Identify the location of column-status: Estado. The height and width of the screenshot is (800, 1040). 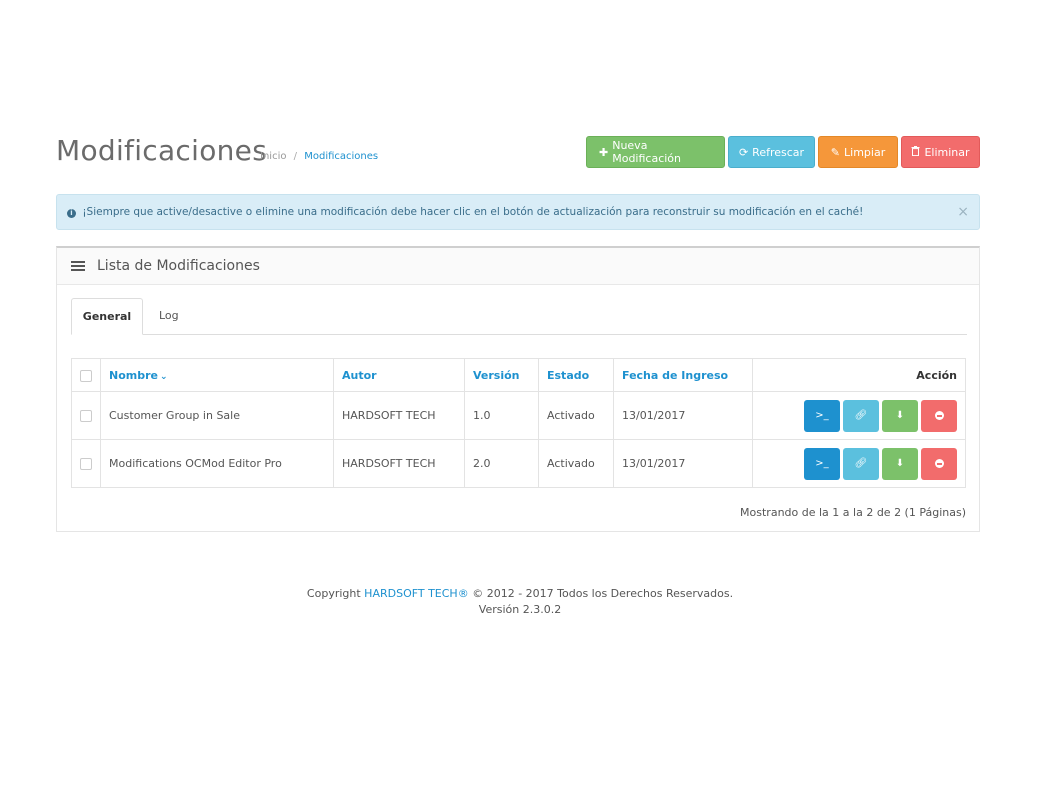
(576, 375).